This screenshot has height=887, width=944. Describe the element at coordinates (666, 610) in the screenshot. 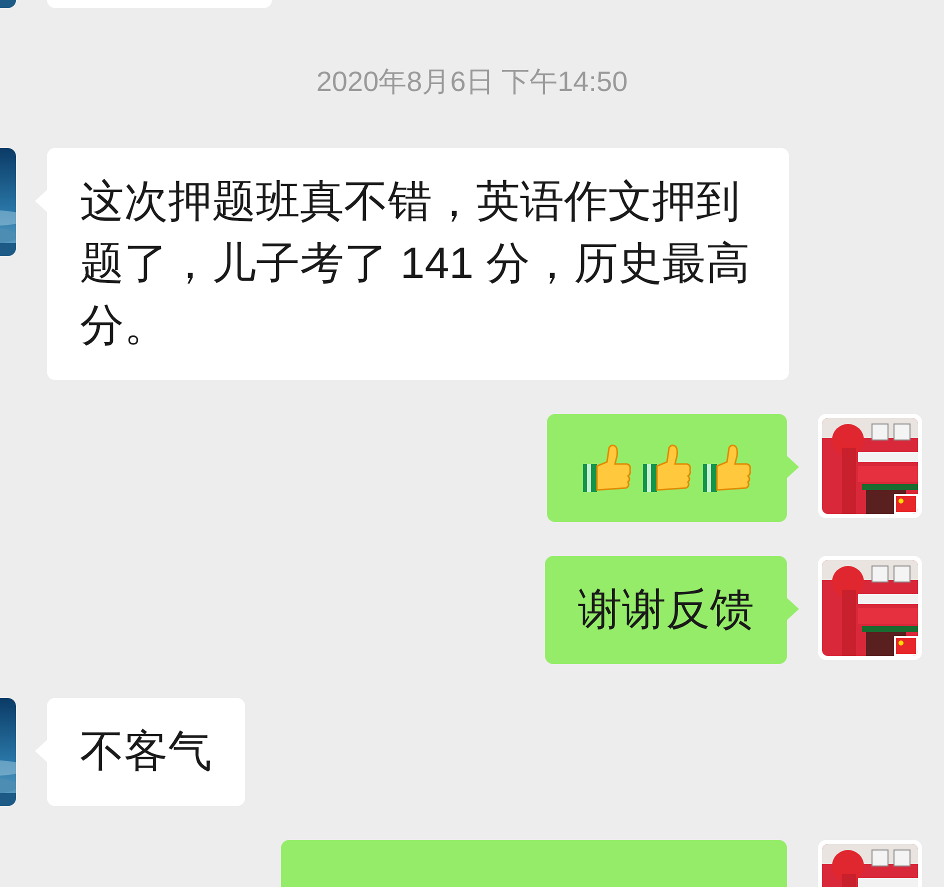

I see `message-bubble: 谢谢反馈` at that location.